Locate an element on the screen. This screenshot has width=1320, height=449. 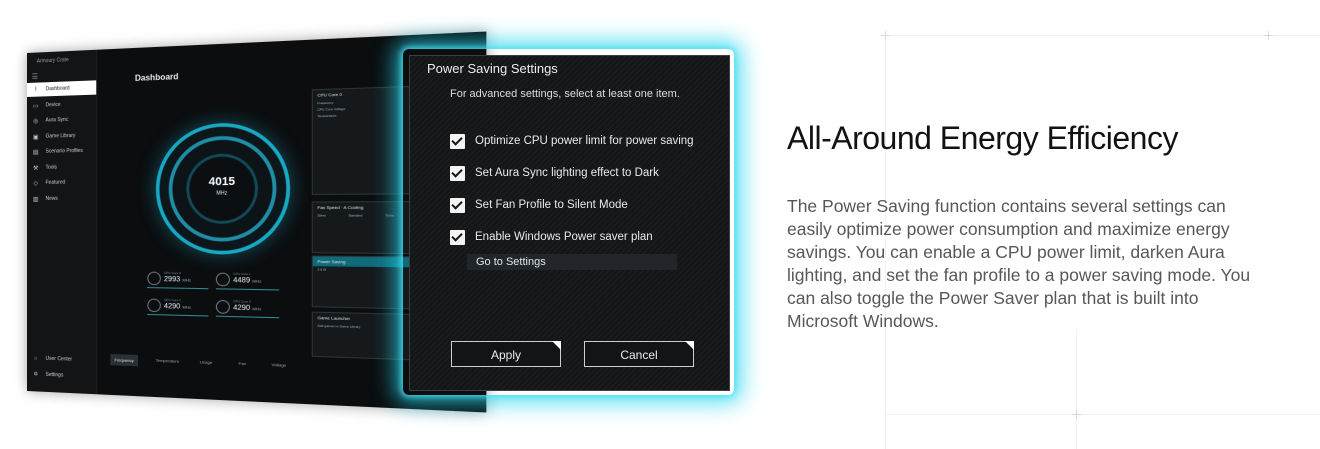
sidebar-item-label: Featured is located at coordinates (55, 182).